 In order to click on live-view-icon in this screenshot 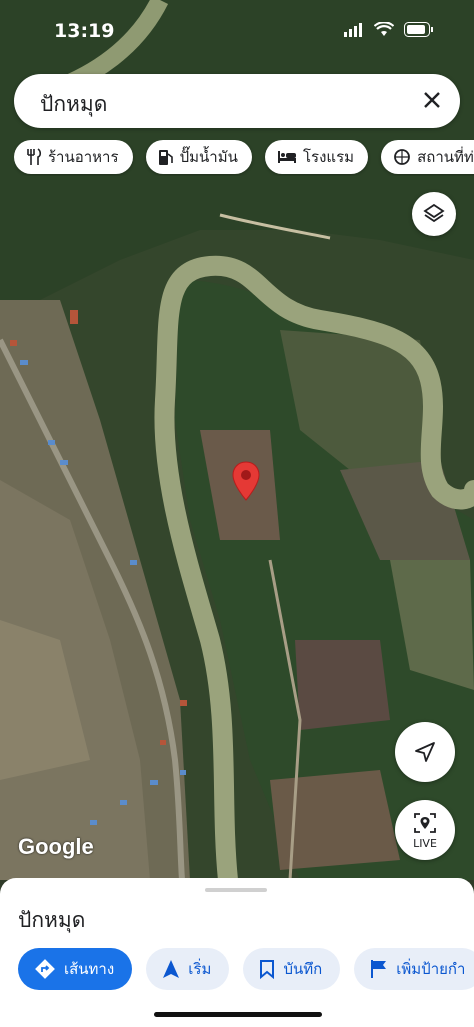, I will do `click(425, 822)`.